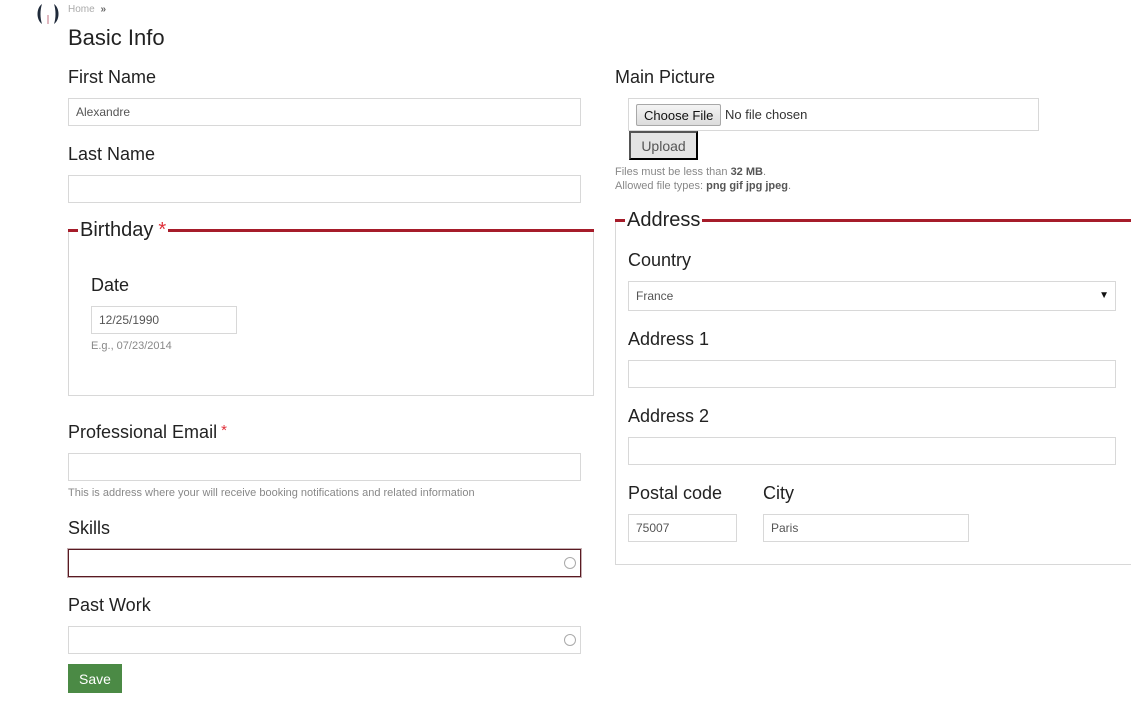  I want to click on upload-button: Upload, so click(663, 145).